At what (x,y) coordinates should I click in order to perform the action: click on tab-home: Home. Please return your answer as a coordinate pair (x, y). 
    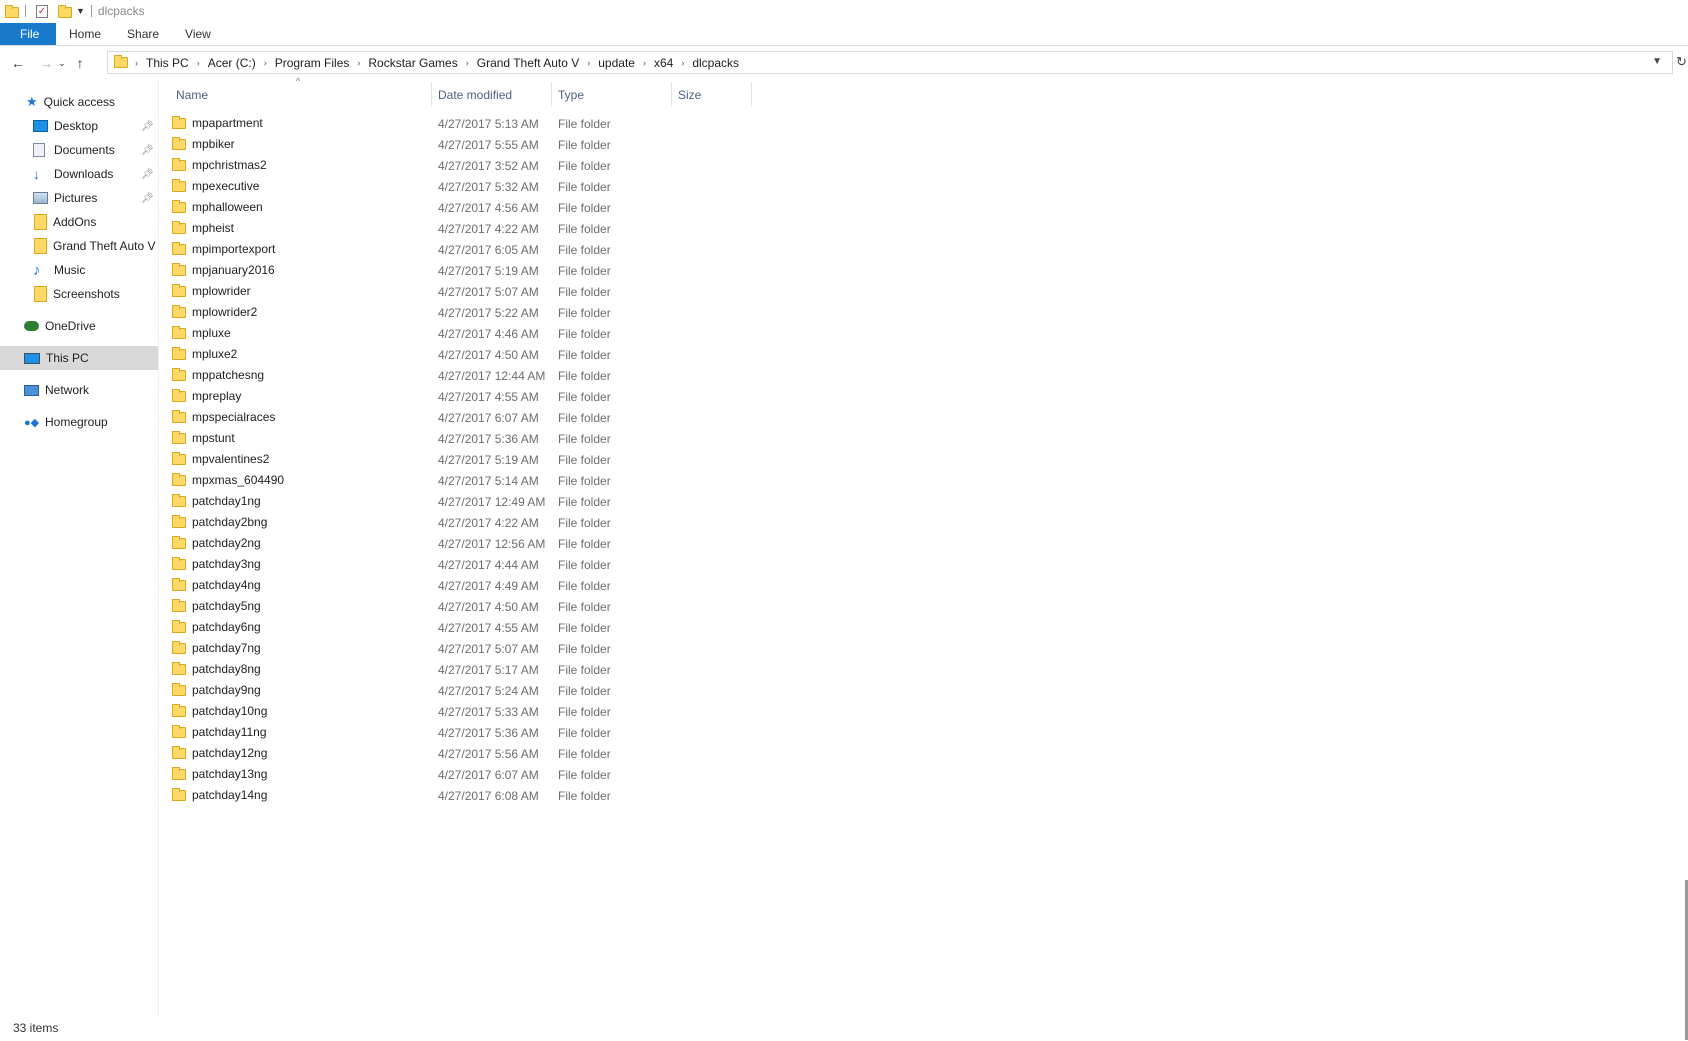
    Looking at the image, I should click on (85, 34).